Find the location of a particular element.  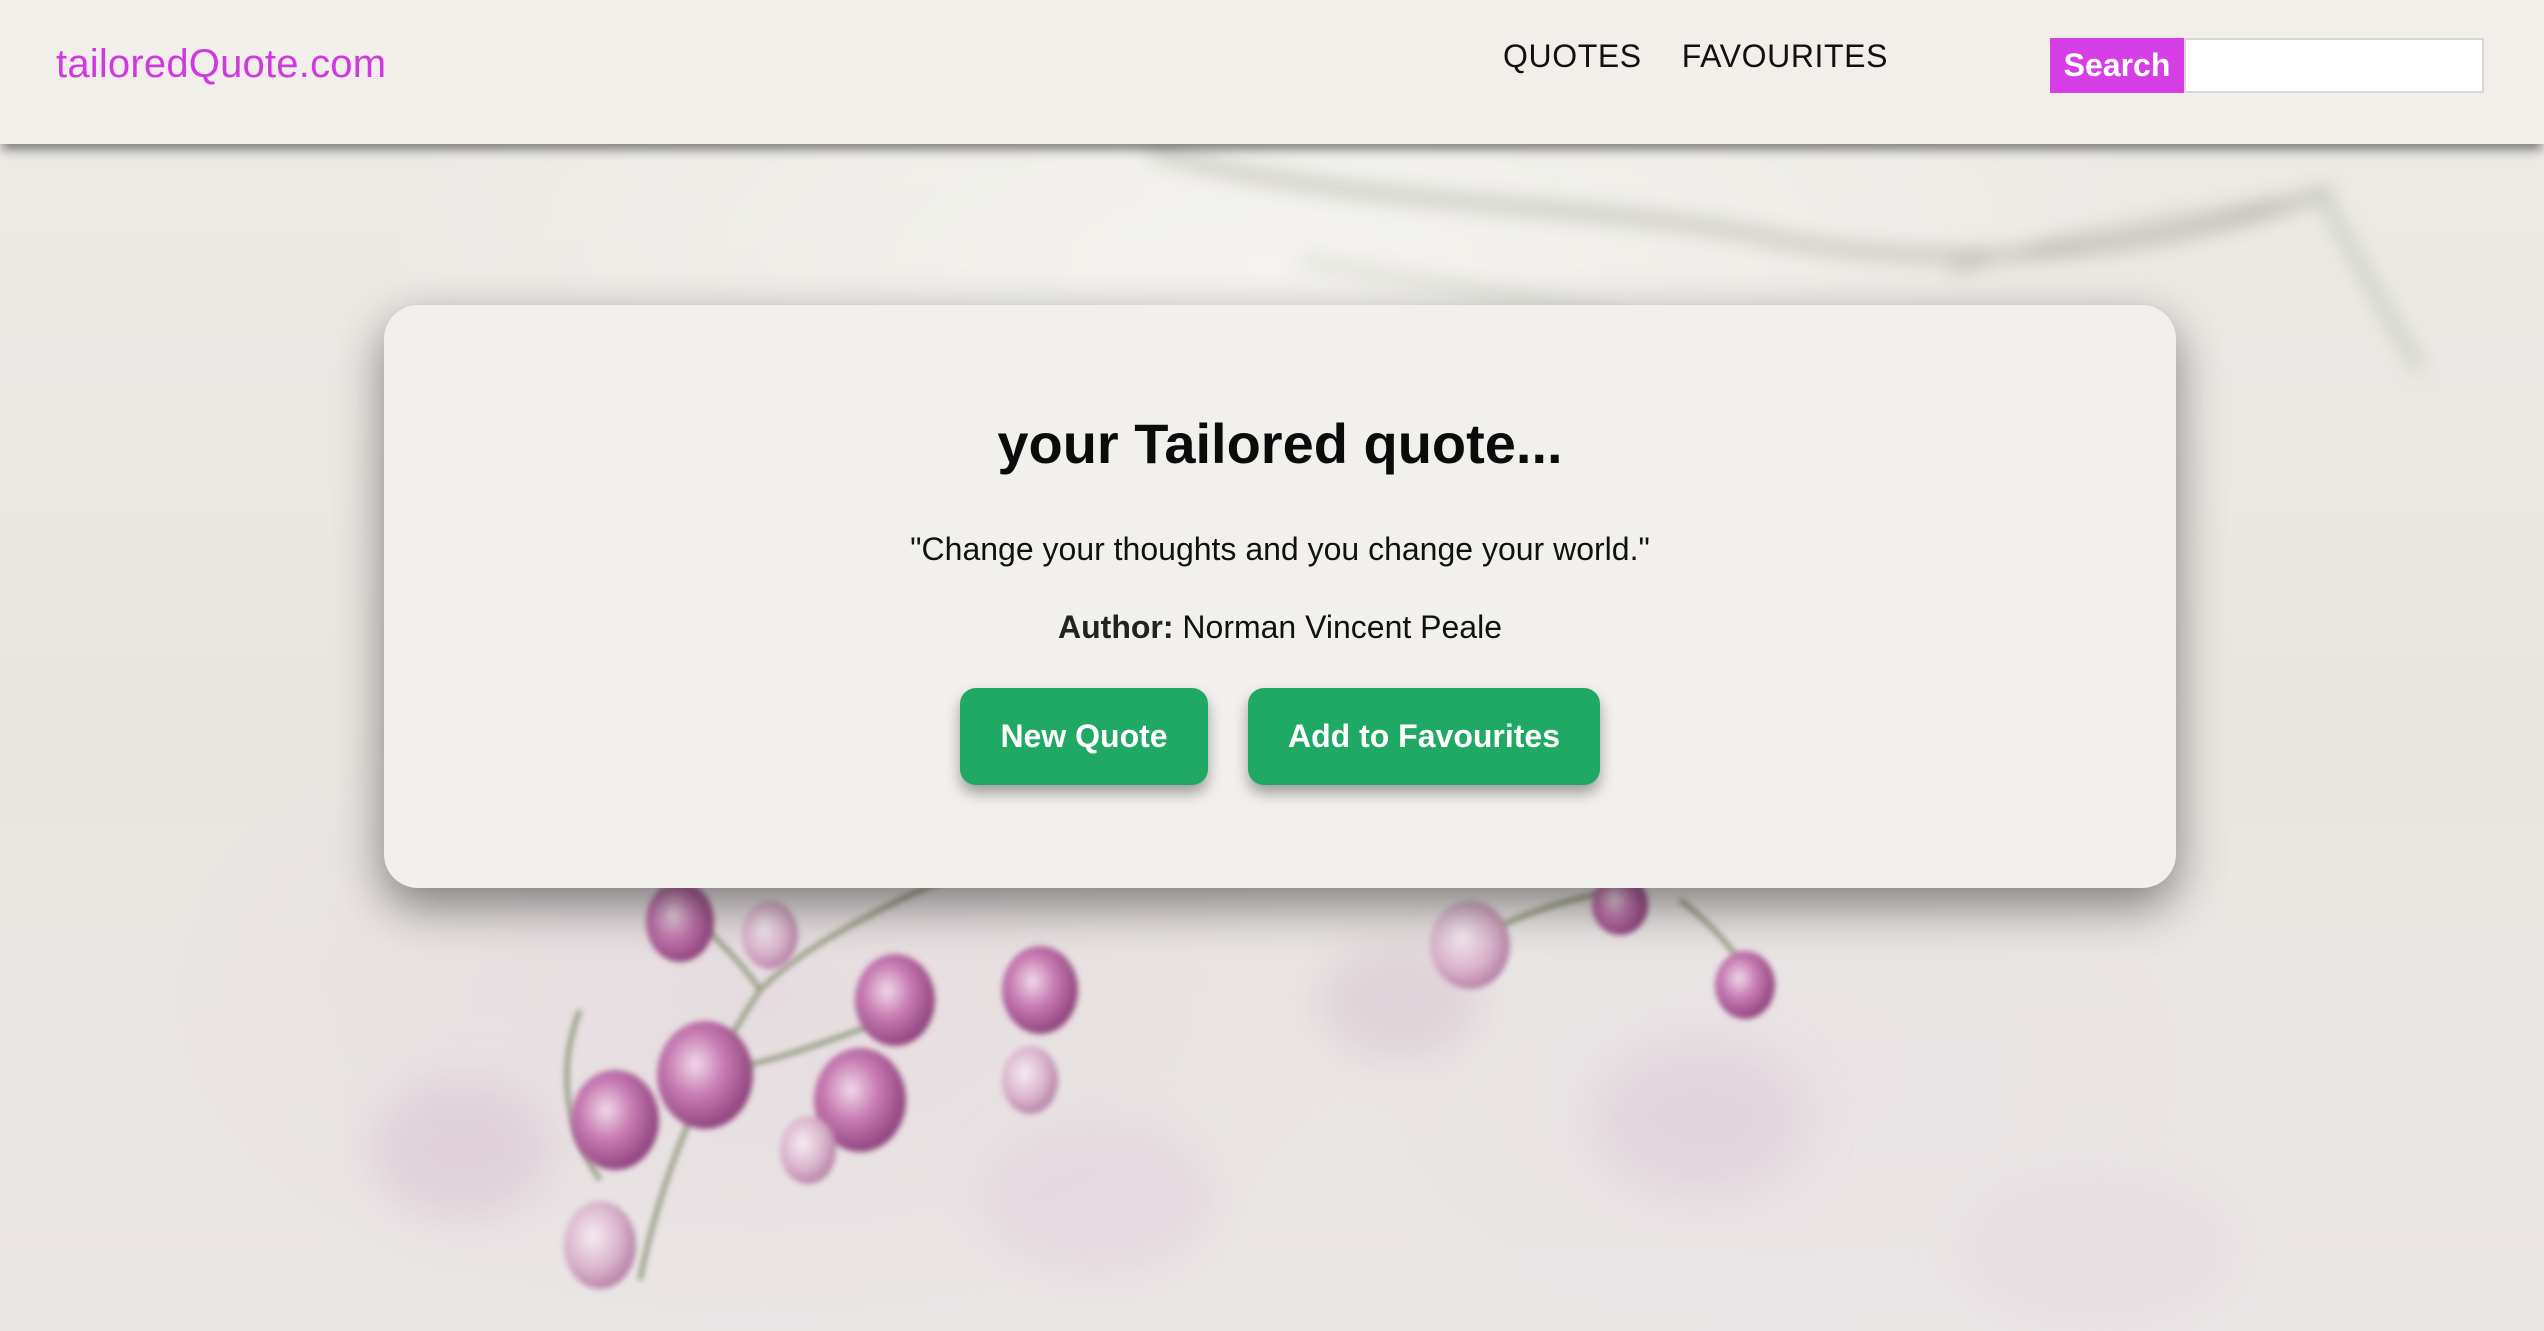

site-logo-link: tailoredQuote.com is located at coordinates (221, 64).